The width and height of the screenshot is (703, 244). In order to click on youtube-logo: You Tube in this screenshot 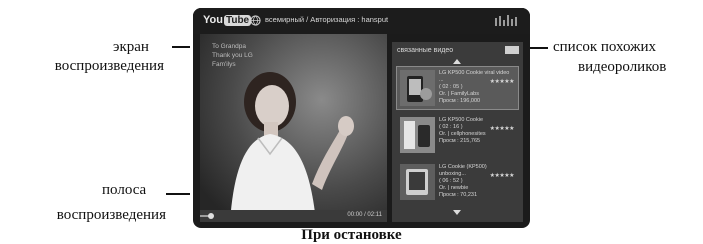, I will do `click(227, 20)`.